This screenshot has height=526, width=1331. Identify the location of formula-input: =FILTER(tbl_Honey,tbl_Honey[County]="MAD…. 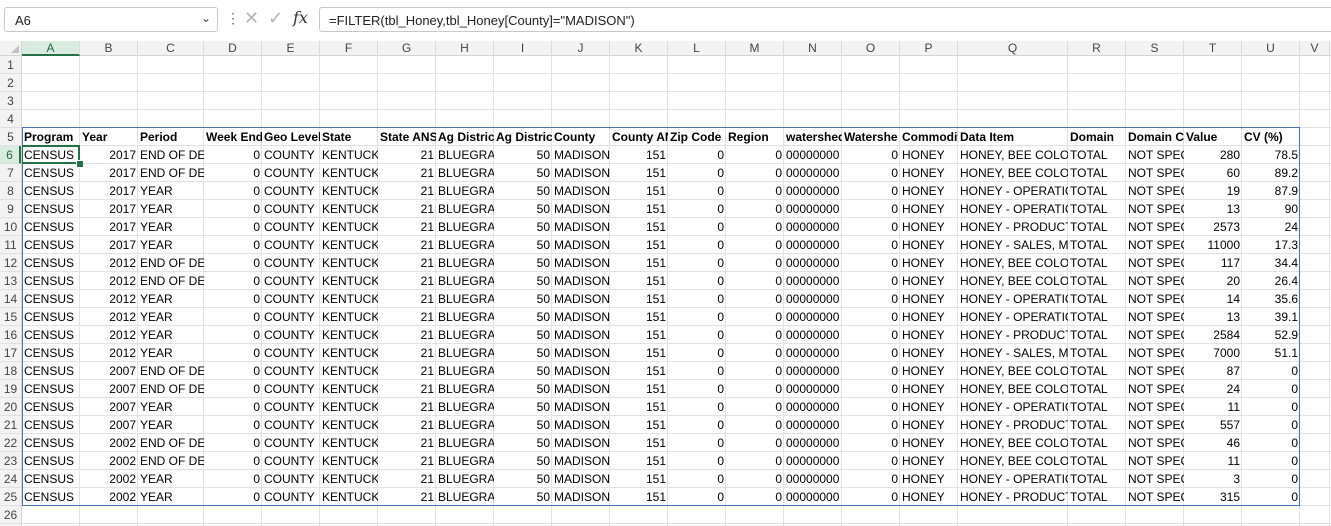
(825, 19).